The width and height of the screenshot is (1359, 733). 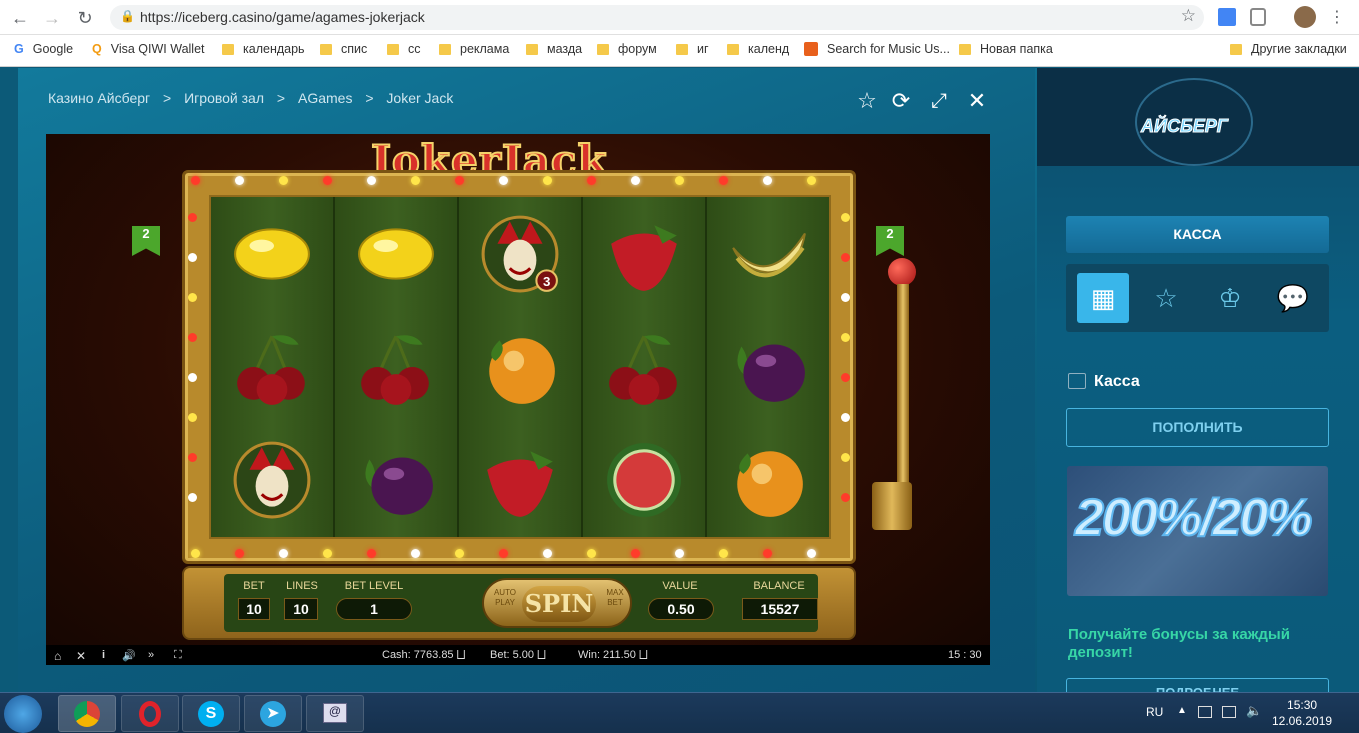 What do you see at coordinates (23, 714) in the screenshot?
I see `start-button` at bounding box center [23, 714].